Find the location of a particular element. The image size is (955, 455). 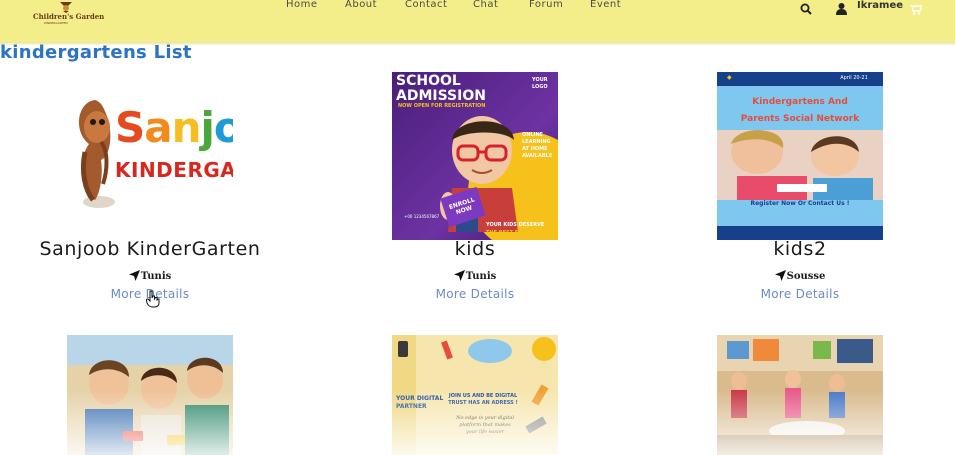

classroom-photo is located at coordinates (800, 395).